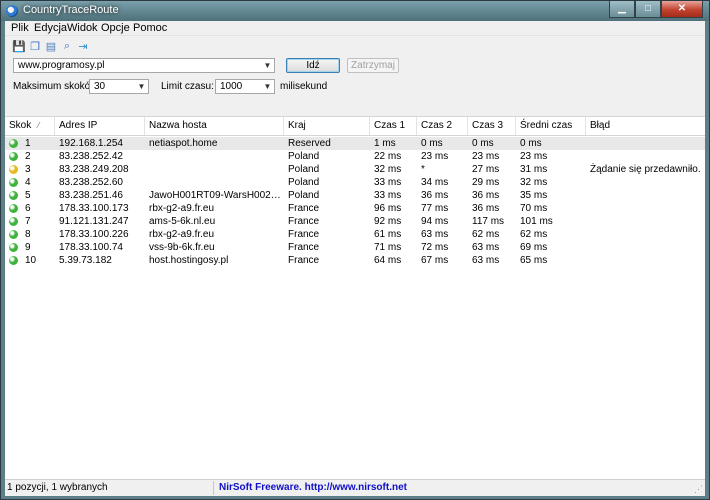  Describe the element at coordinates (100, 86) in the screenshot. I see `max-hops-value: 30` at that location.